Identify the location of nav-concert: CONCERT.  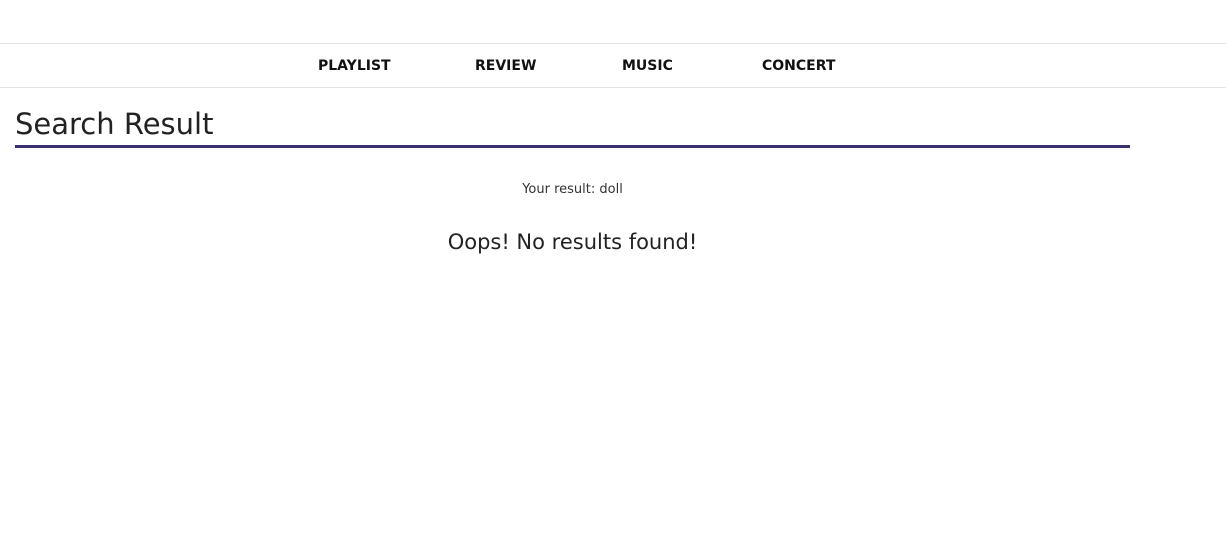
(798, 66).